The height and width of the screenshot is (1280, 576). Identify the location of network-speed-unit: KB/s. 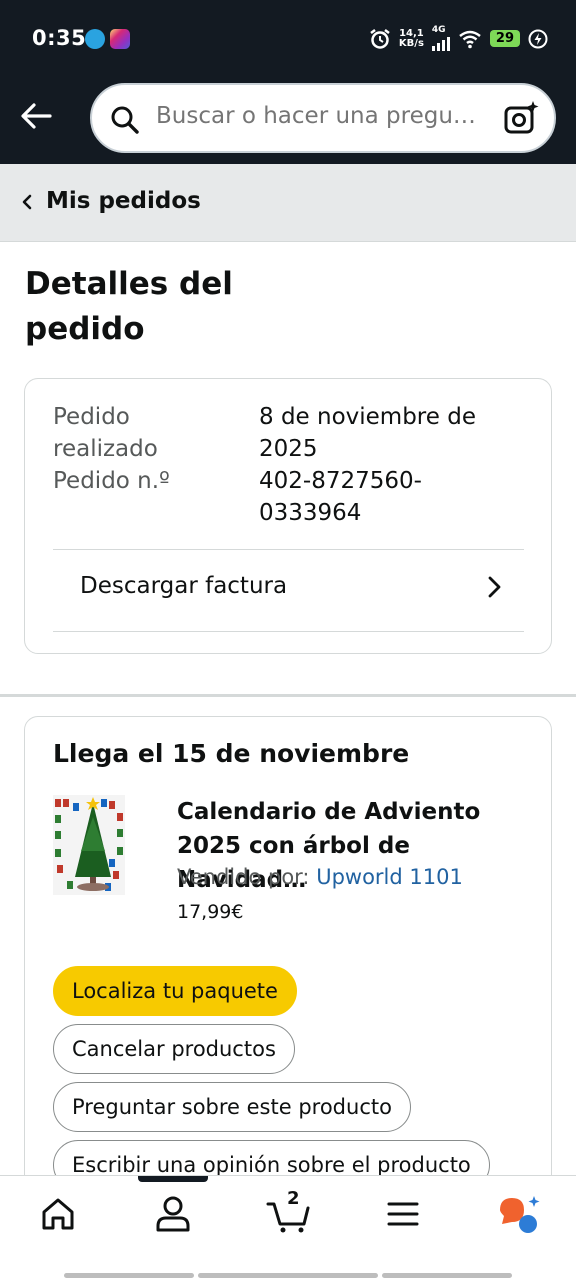
(411, 43).